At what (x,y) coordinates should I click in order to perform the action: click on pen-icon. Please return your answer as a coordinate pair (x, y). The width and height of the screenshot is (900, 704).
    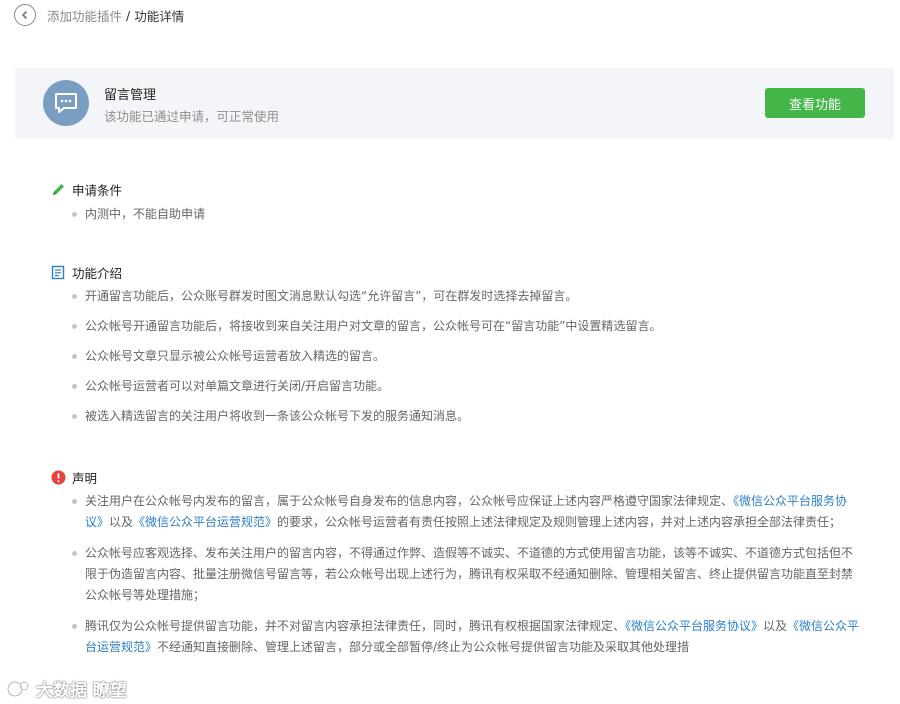
    Looking at the image, I should click on (58, 189).